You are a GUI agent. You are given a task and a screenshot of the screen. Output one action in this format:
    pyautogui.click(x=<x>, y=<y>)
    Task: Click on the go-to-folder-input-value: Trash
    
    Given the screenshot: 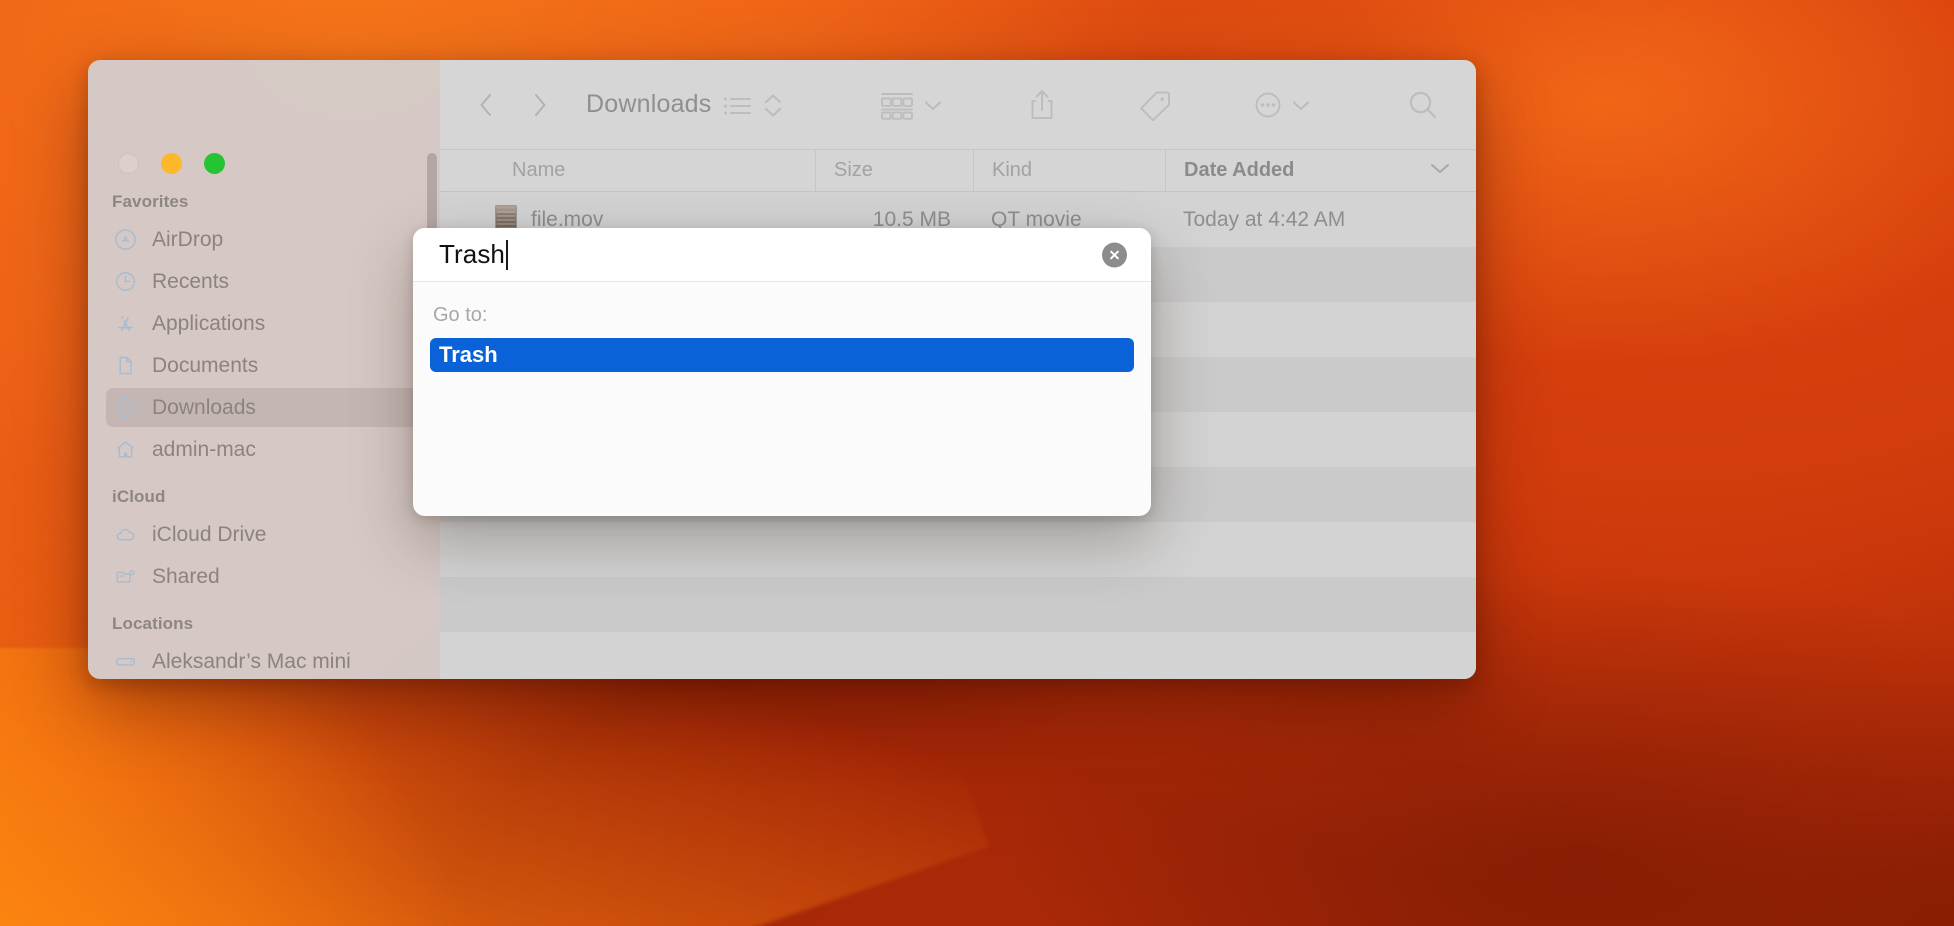 What is the action you would take?
    pyautogui.click(x=472, y=254)
    